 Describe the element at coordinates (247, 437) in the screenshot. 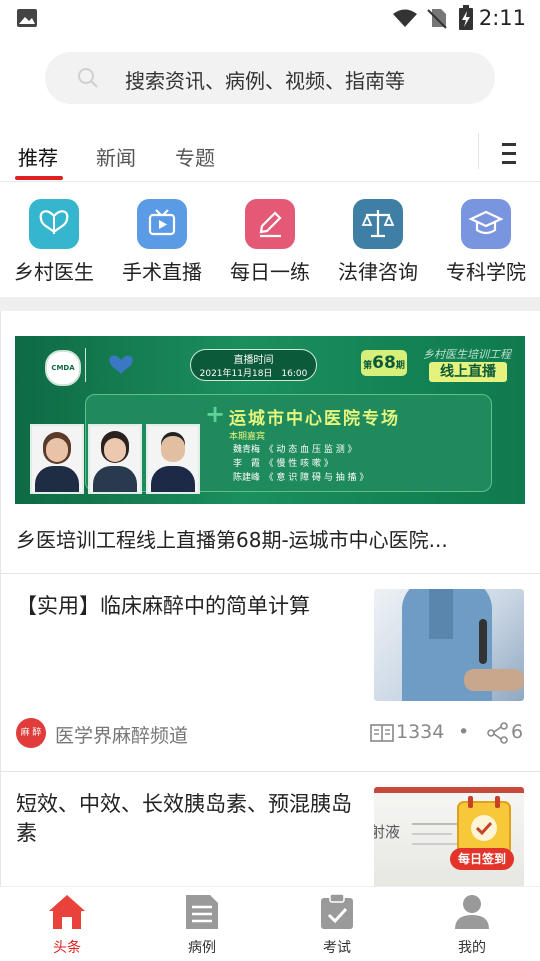

I see `guests-label: 本期嘉宾` at that location.